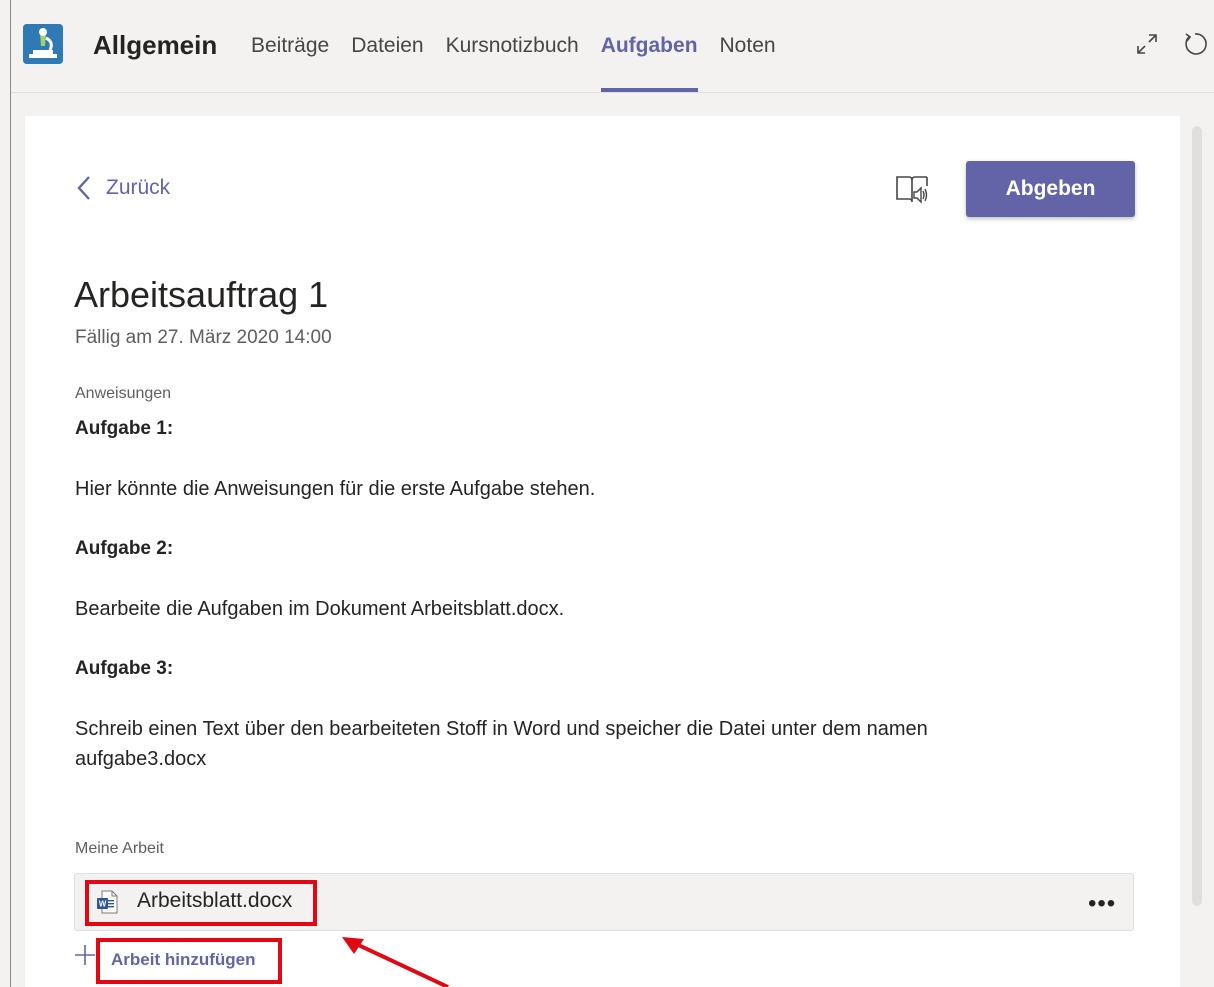 This screenshot has height=987, width=1214. I want to click on task3-heading: Aufgabe 3:, so click(124, 668).